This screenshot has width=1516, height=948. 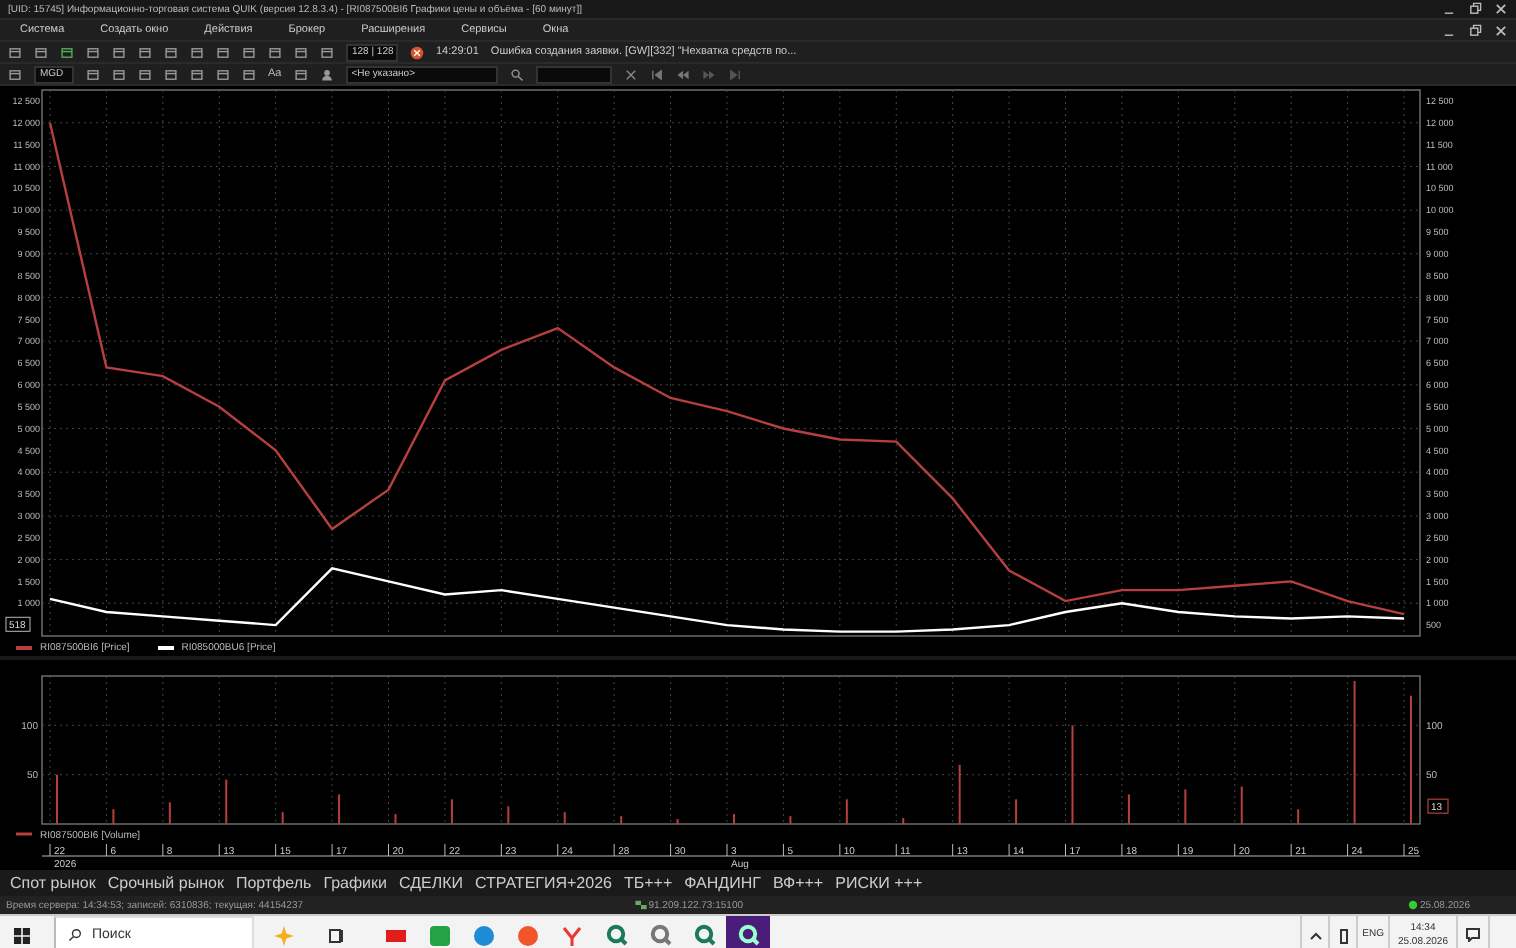 I want to click on tab: Спот рынок, so click(x=53, y=883).